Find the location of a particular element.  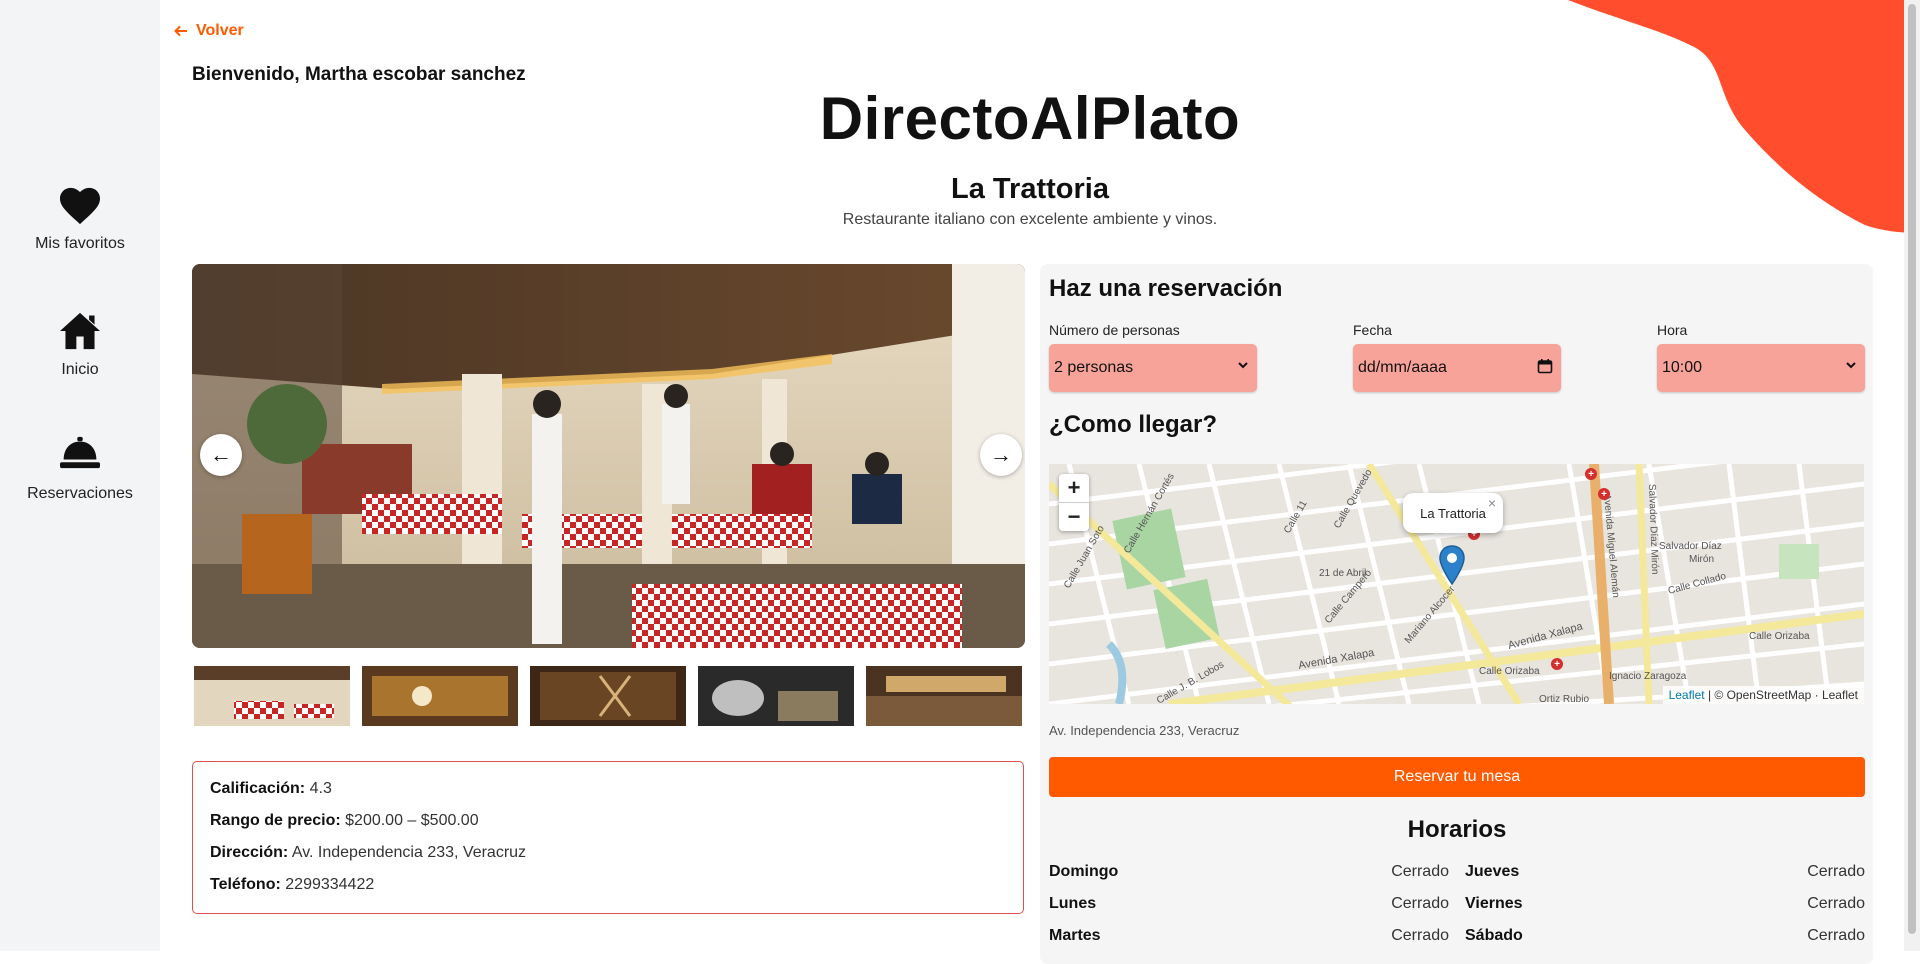

zoom-out-button: − is located at coordinates (1074, 517).